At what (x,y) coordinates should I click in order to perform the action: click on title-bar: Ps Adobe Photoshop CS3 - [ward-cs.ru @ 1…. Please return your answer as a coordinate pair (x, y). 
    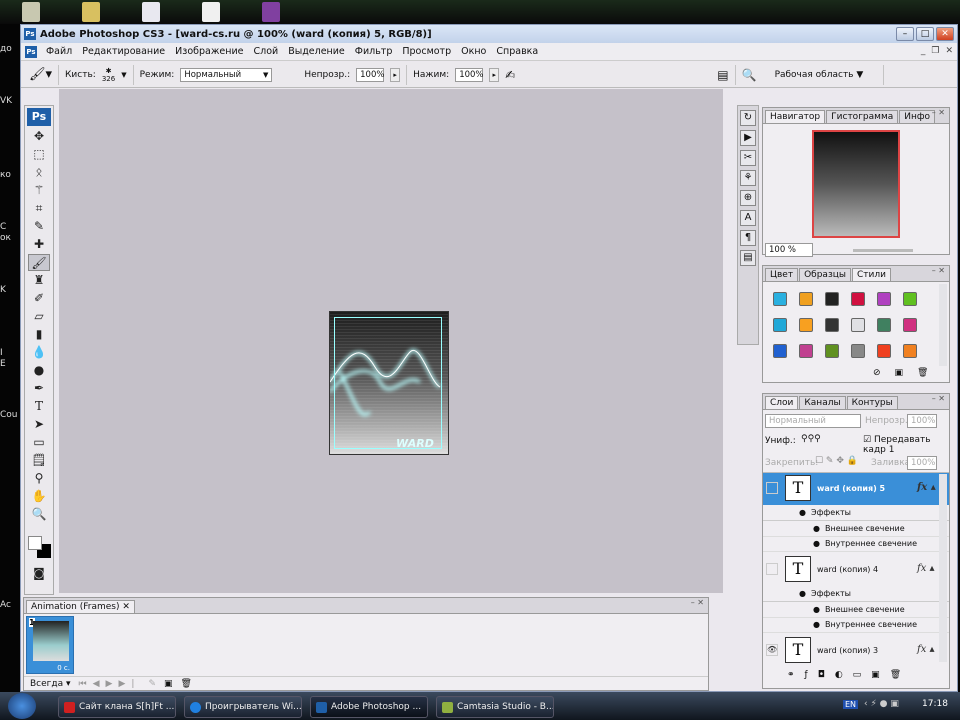
    Looking at the image, I should click on (489, 34).